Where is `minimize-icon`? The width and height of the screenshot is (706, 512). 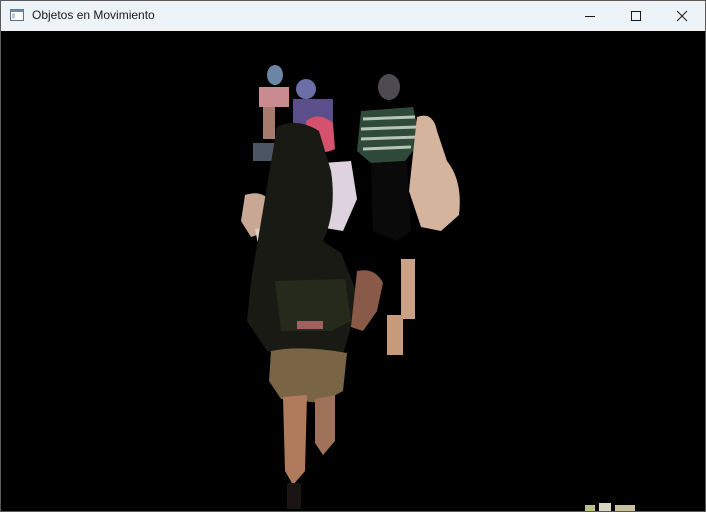 minimize-icon is located at coordinates (590, 16).